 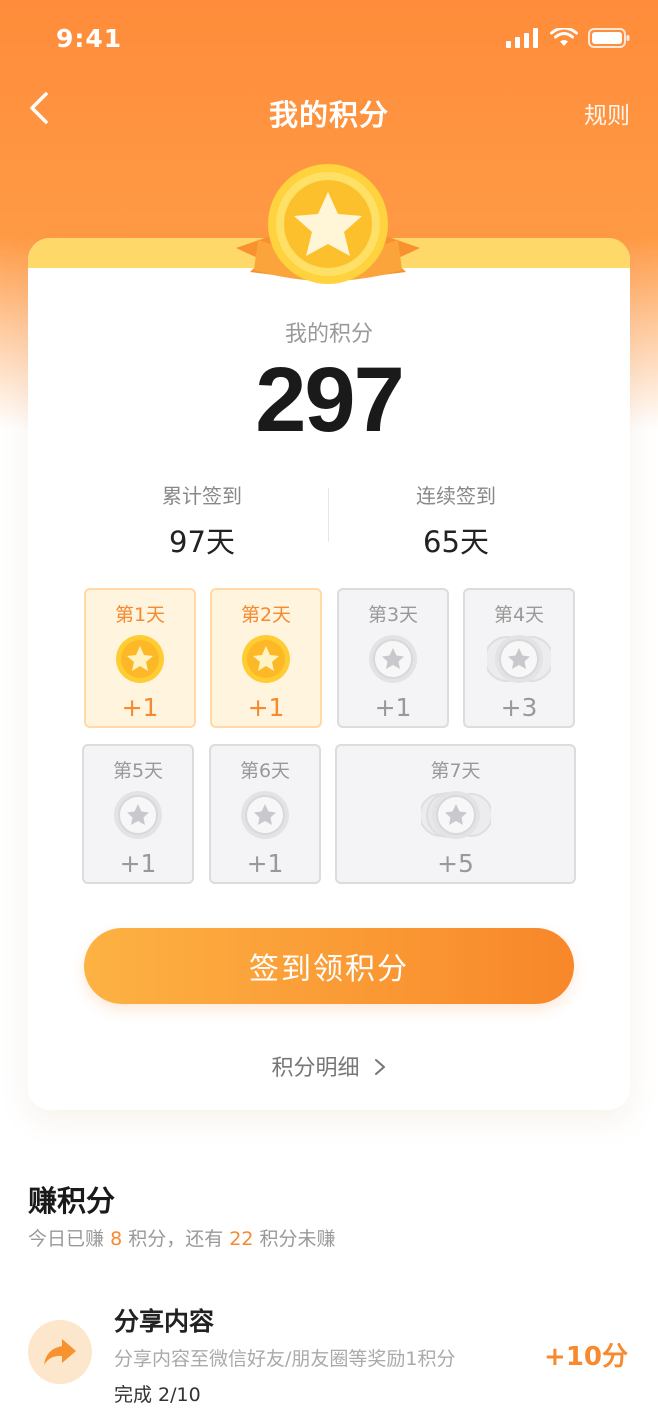 I want to click on silver-coins-pile-icon, so click(x=455, y=815).